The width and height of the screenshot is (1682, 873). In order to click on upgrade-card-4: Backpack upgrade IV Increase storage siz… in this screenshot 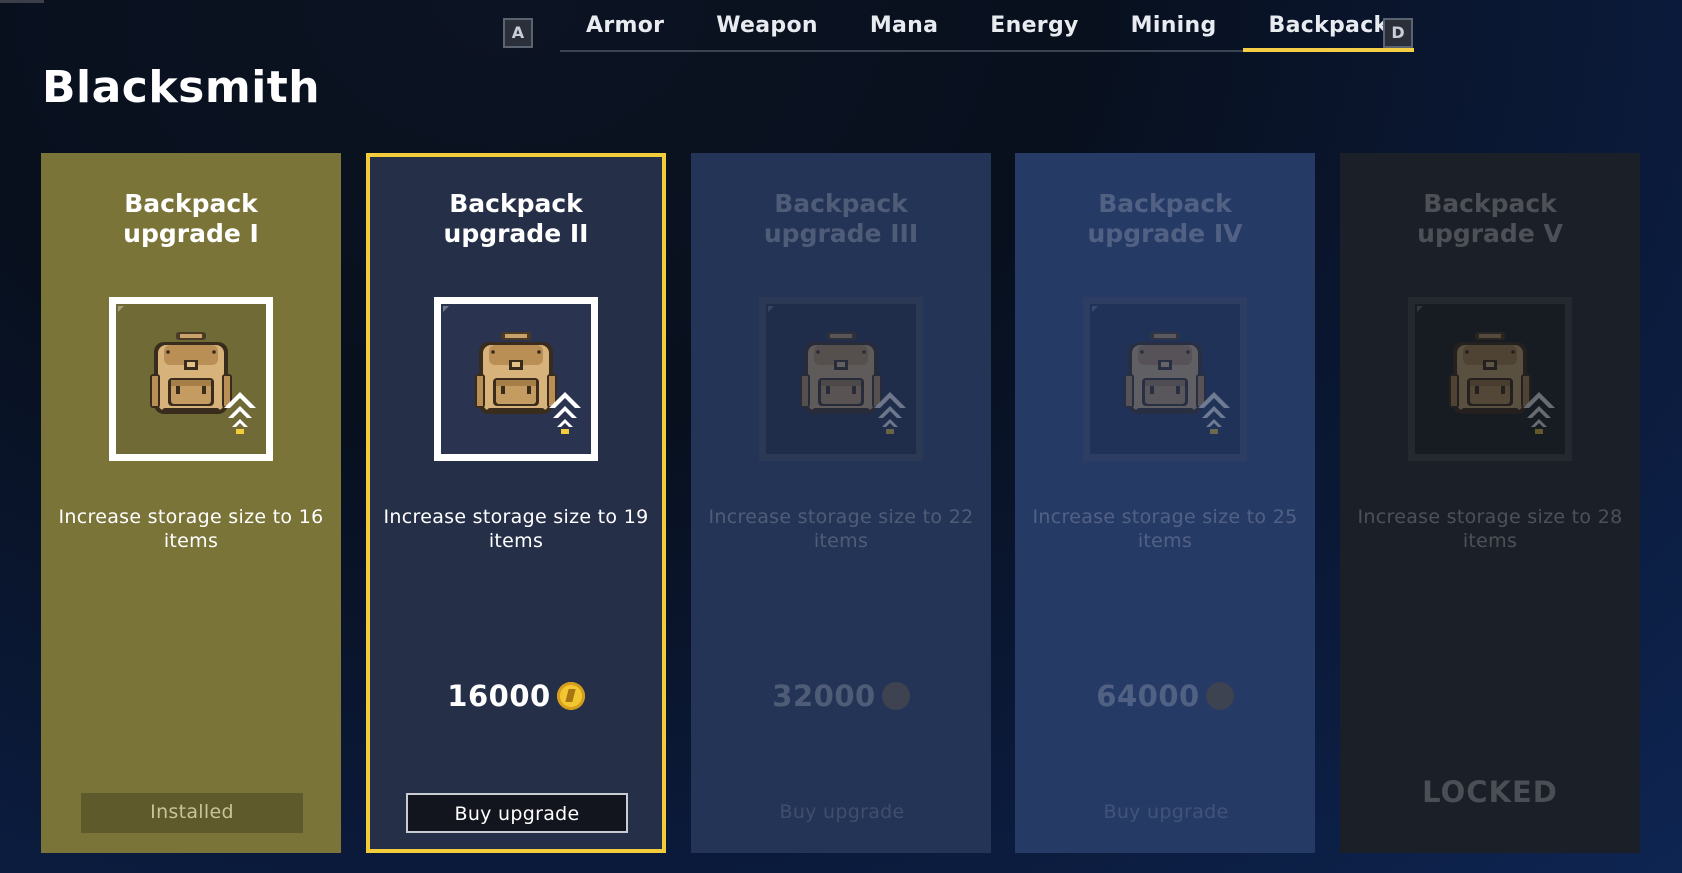, I will do `click(1165, 503)`.